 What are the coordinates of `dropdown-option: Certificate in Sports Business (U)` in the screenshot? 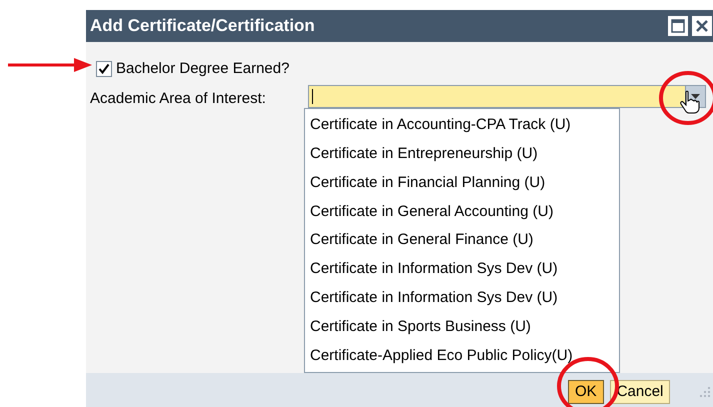 It's located at (462, 327).